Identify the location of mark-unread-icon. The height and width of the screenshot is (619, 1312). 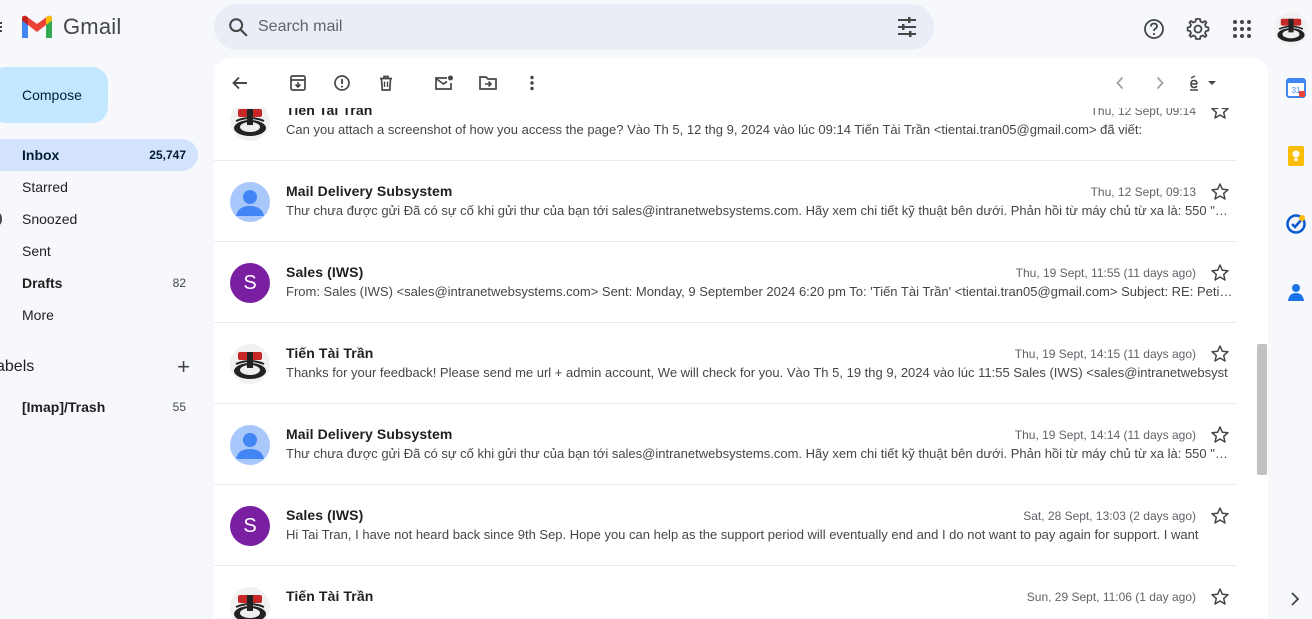
(444, 82).